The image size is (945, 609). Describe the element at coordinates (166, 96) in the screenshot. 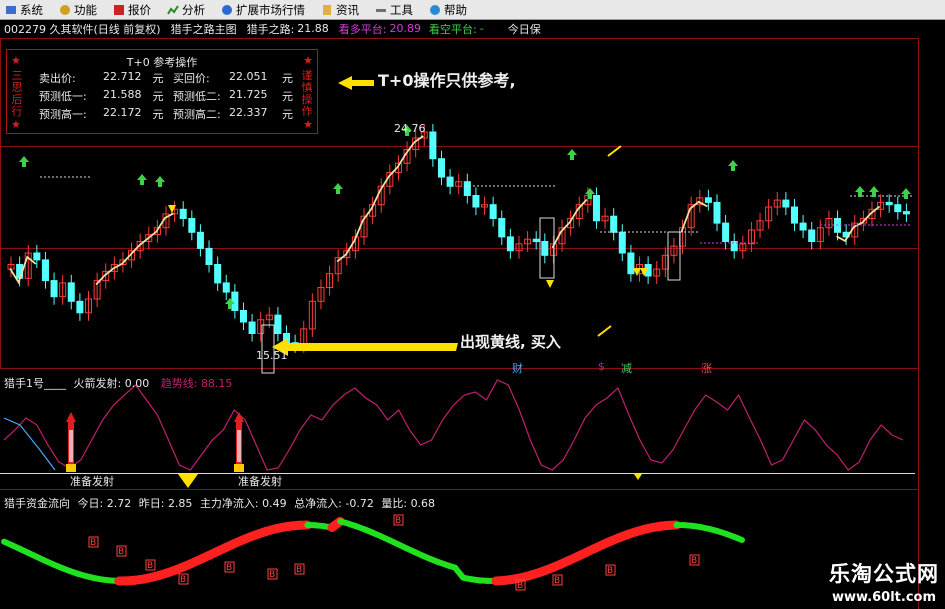

I see `t0-row: 预测低一: 21.588 元 预测低二: 21.725 元` at that location.